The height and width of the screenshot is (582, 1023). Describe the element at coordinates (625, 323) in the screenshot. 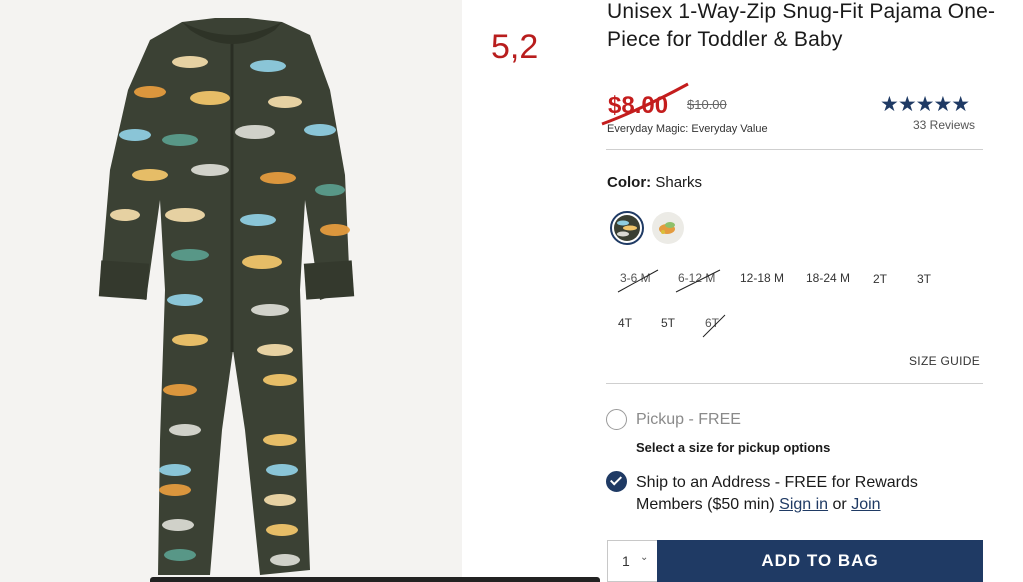

I see `size-4t: 4T` at that location.